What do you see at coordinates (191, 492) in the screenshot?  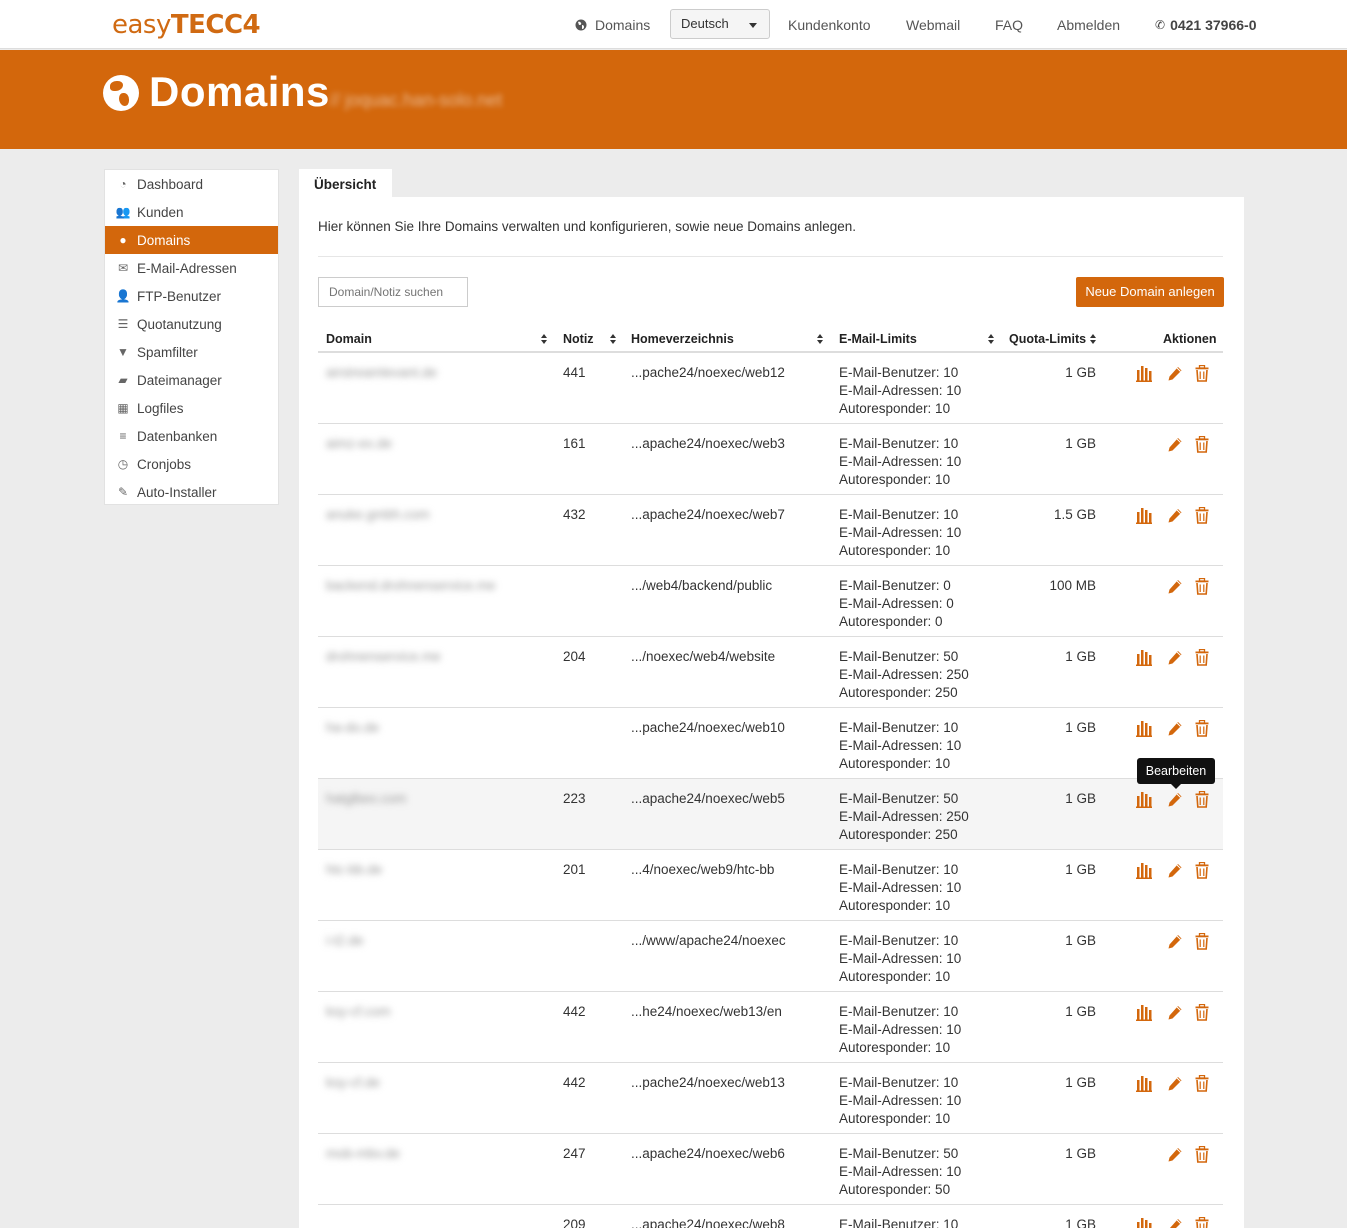 I see `sidebar-item-auto-installer: ✎ Auto-Installer` at bounding box center [191, 492].